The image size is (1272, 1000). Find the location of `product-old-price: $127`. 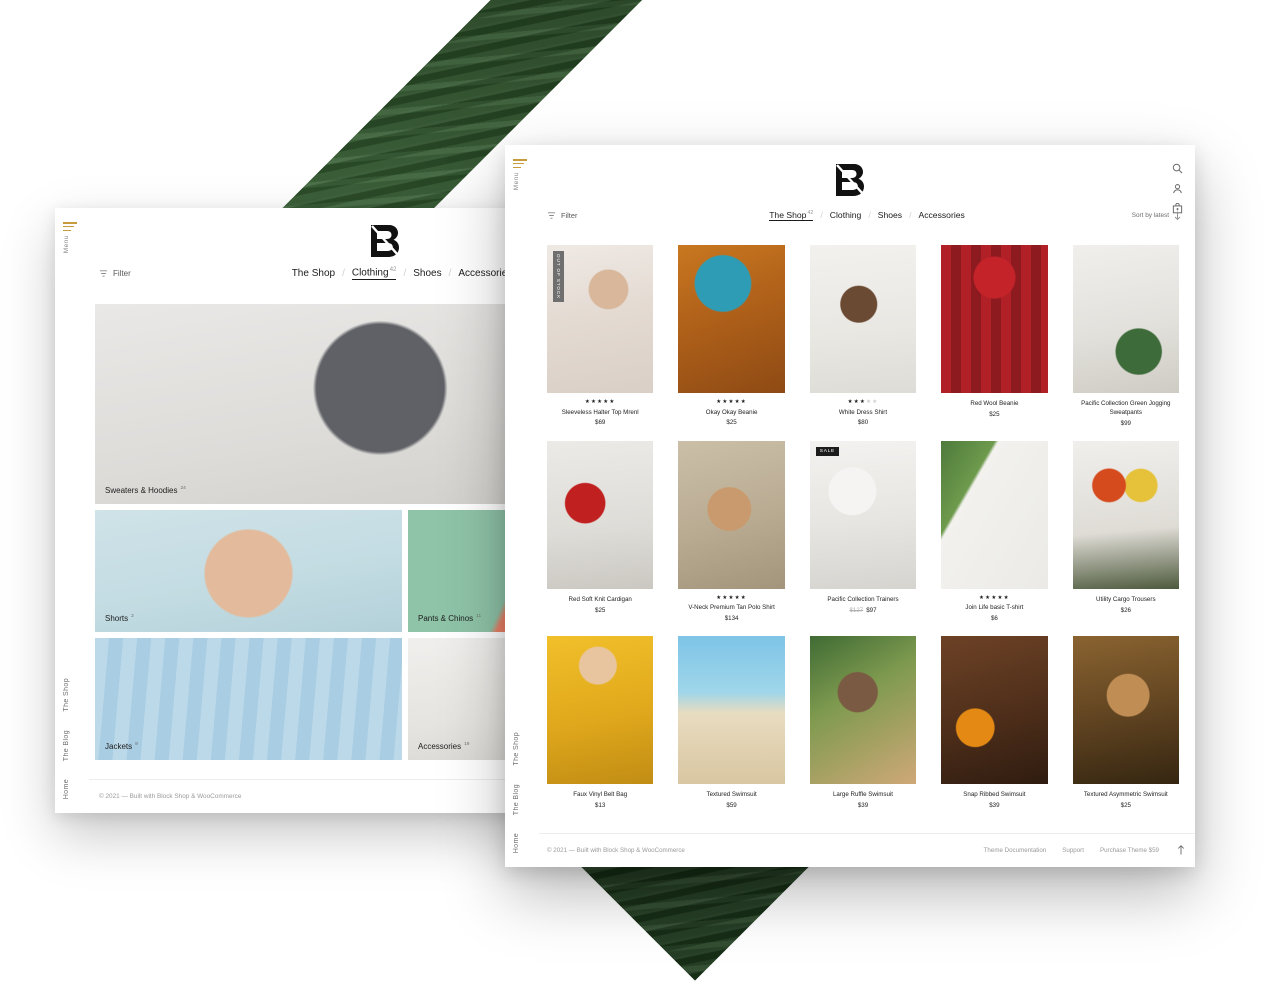

product-old-price: $127 is located at coordinates (856, 610).